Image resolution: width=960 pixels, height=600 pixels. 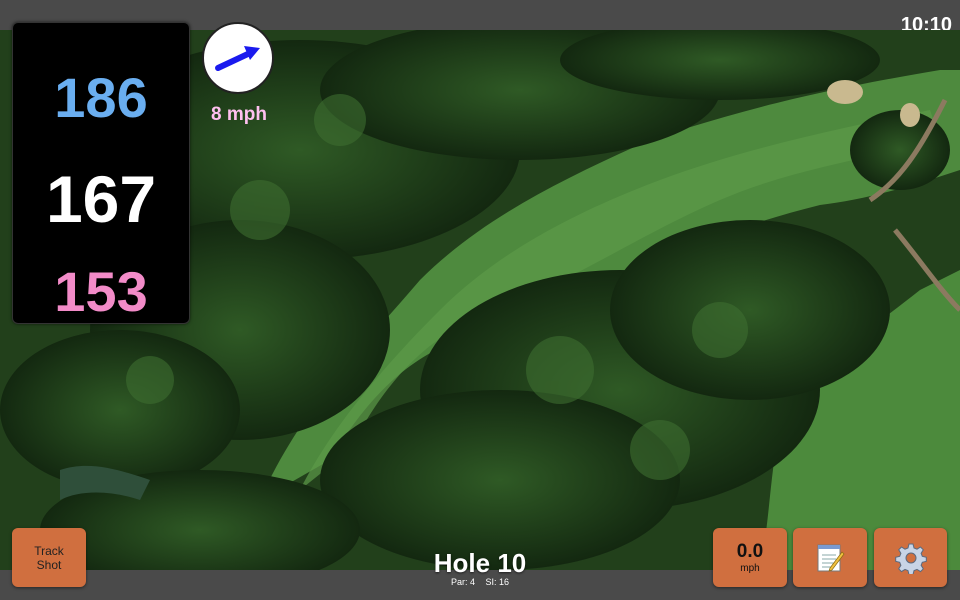 I want to click on track-shot-label: Track Shot, so click(x=49, y=557).